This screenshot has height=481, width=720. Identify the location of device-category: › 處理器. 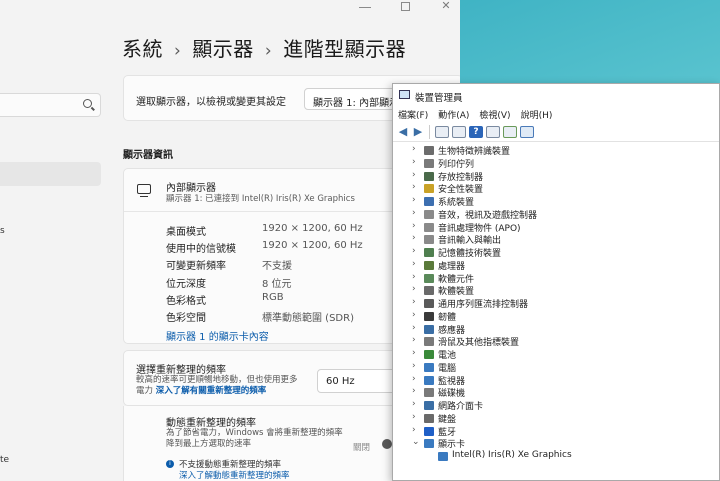
(556, 265).